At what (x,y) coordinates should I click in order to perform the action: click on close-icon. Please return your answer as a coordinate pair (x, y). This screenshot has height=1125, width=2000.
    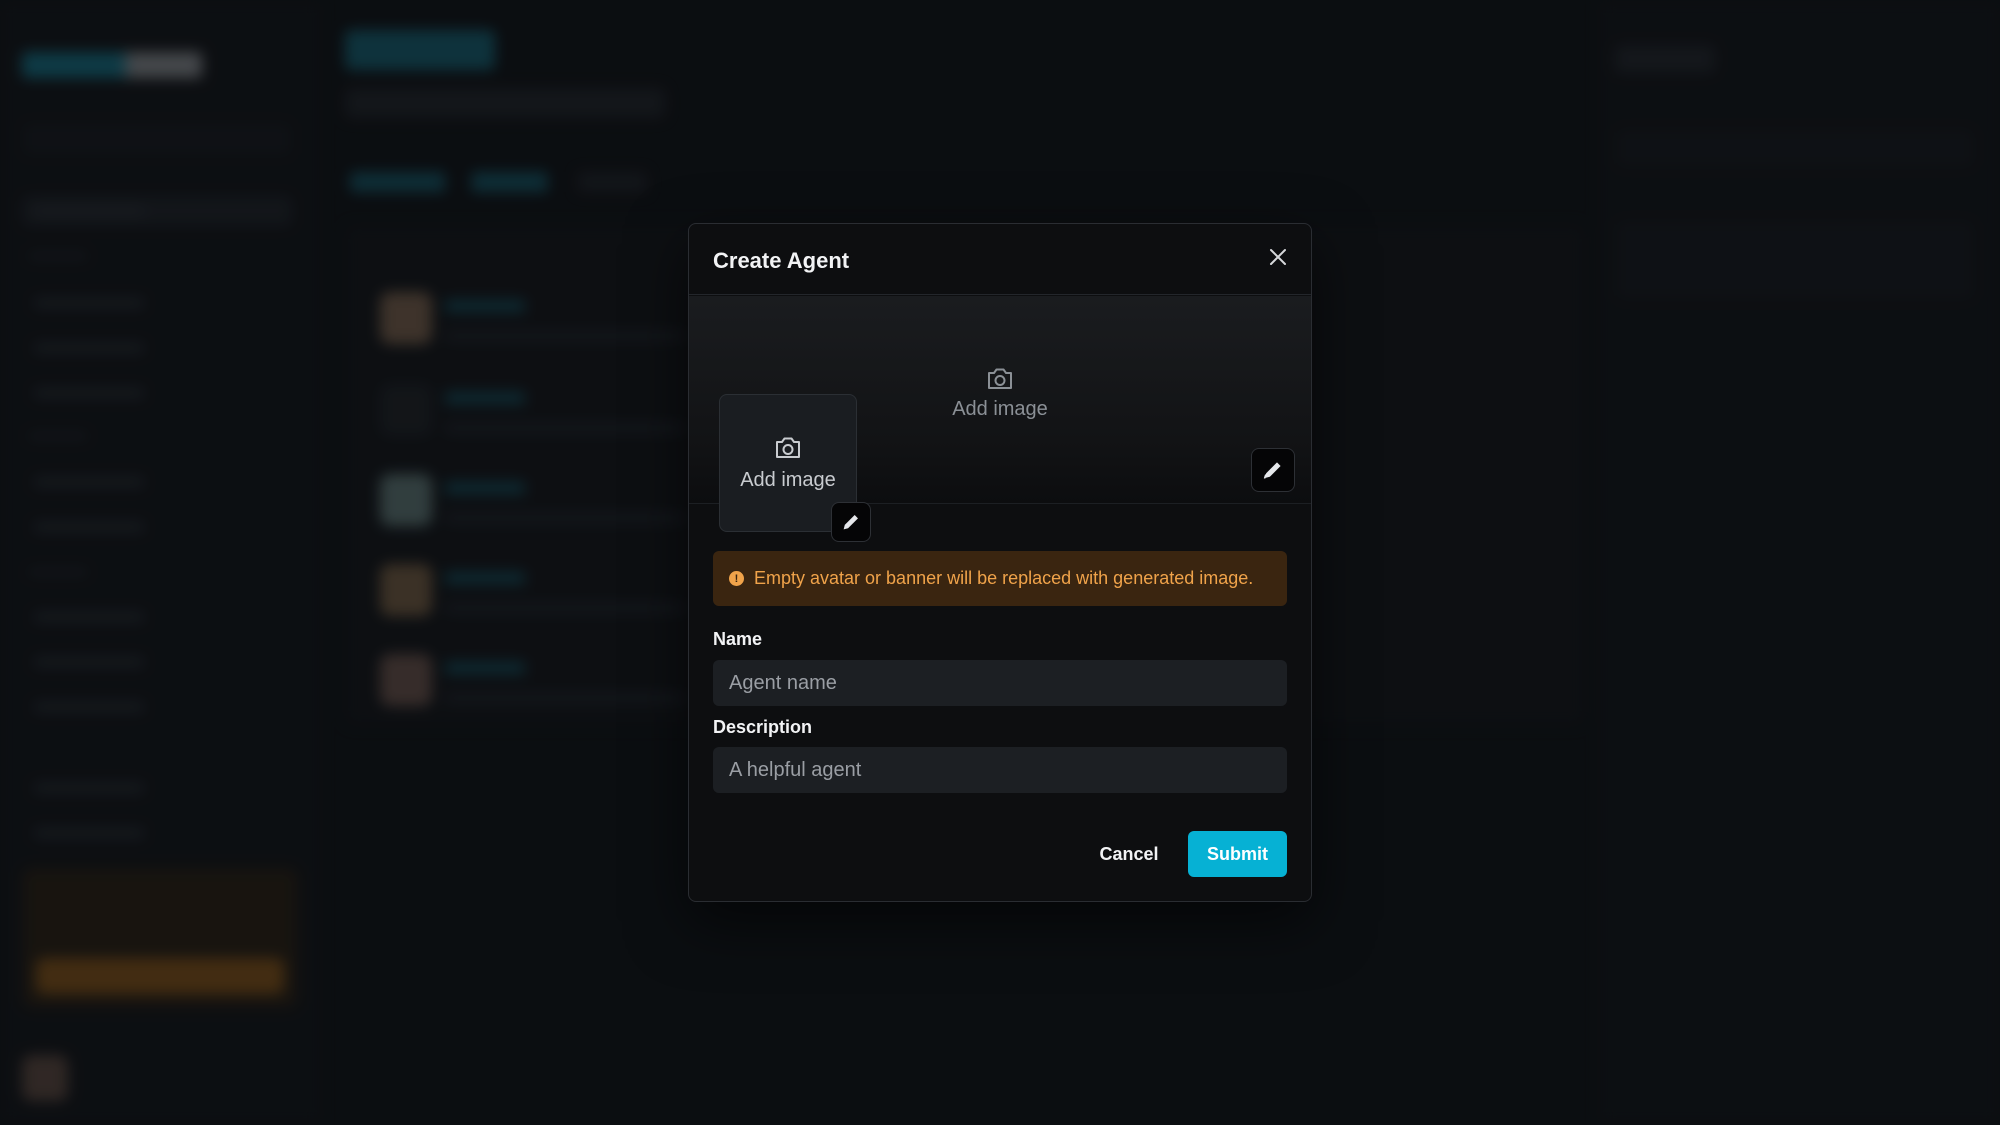
    Looking at the image, I should click on (1278, 257).